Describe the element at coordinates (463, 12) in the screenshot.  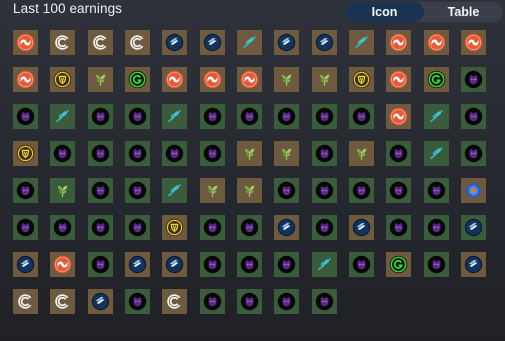
I see `table-view-tab: Table` at that location.